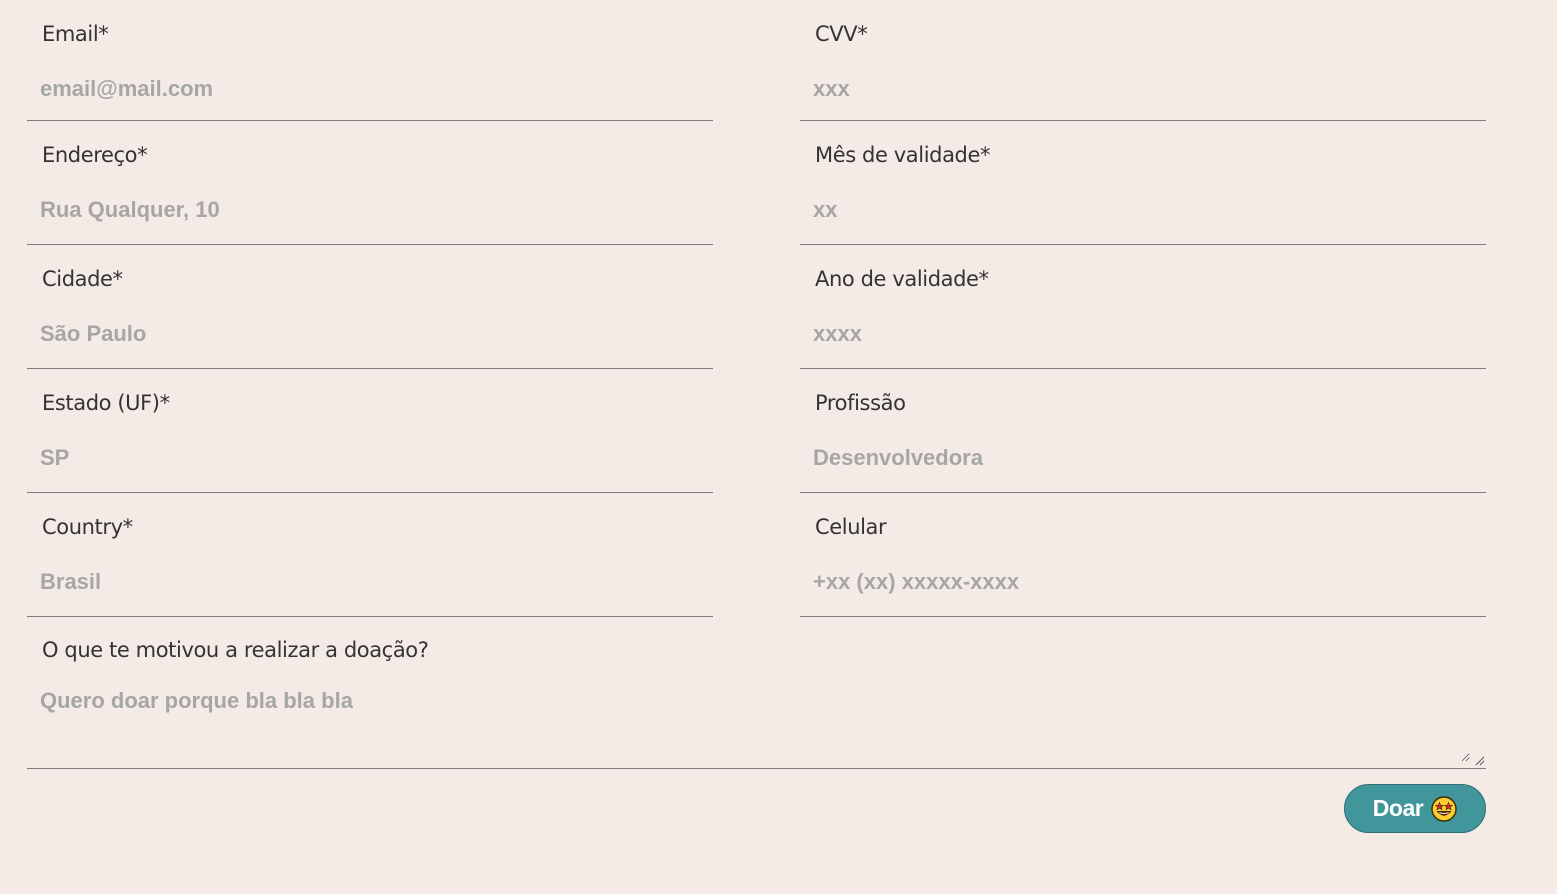 This screenshot has height=894, width=1557. Describe the element at coordinates (106, 403) in the screenshot. I see `state-label: Estado (UF)*` at that location.